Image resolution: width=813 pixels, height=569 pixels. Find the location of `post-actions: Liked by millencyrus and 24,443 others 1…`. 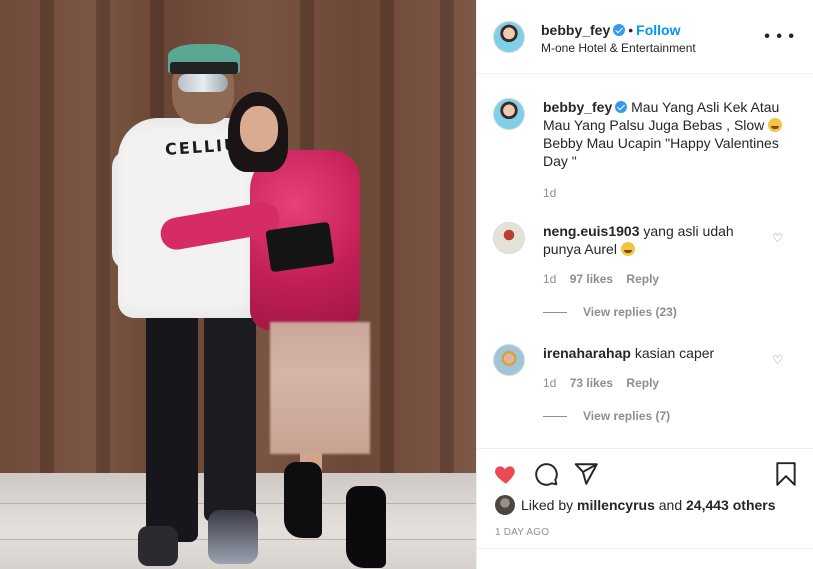

post-actions: Liked by millencyrus and 24,443 others 1… is located at coordinates (645, 498).